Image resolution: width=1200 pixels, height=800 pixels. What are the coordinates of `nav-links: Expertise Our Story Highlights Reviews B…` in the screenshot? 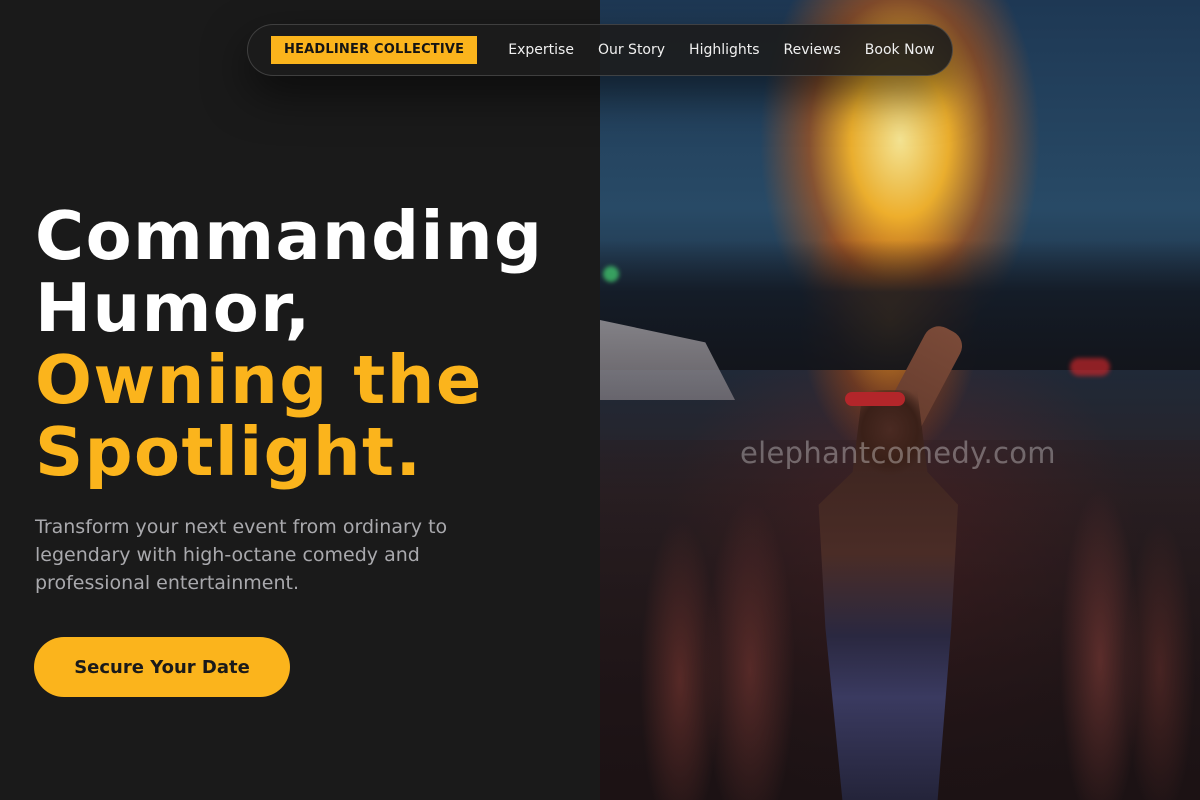 It's located at (721, 50).